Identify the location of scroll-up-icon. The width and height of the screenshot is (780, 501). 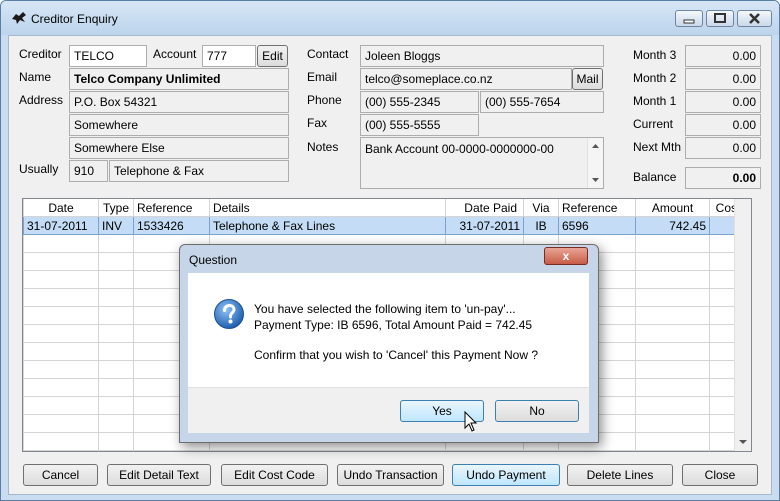
(595, 146).